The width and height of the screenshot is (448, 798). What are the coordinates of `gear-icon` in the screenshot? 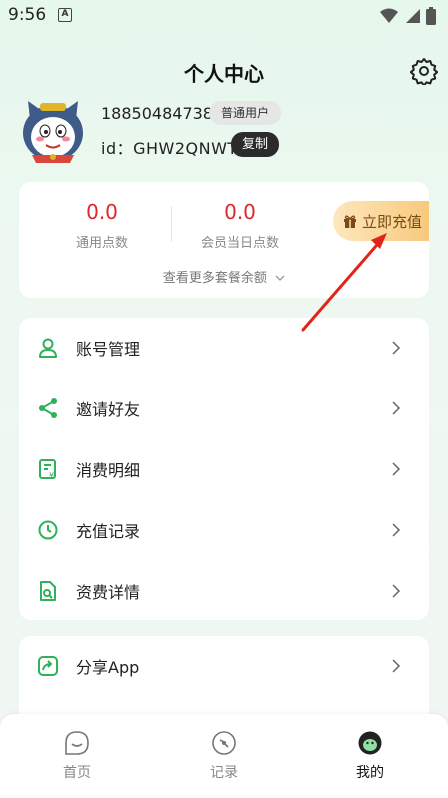 It's located at (424, 71).